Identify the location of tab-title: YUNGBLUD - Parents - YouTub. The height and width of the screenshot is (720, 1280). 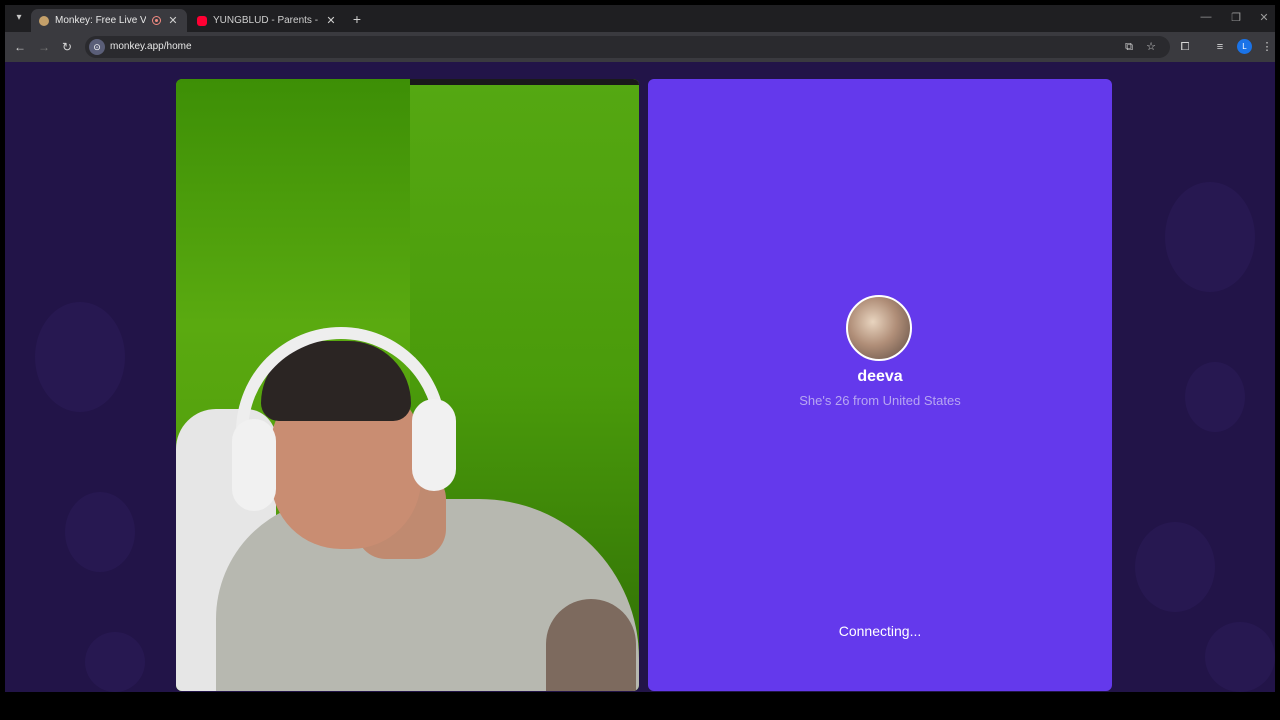
(266, 20).